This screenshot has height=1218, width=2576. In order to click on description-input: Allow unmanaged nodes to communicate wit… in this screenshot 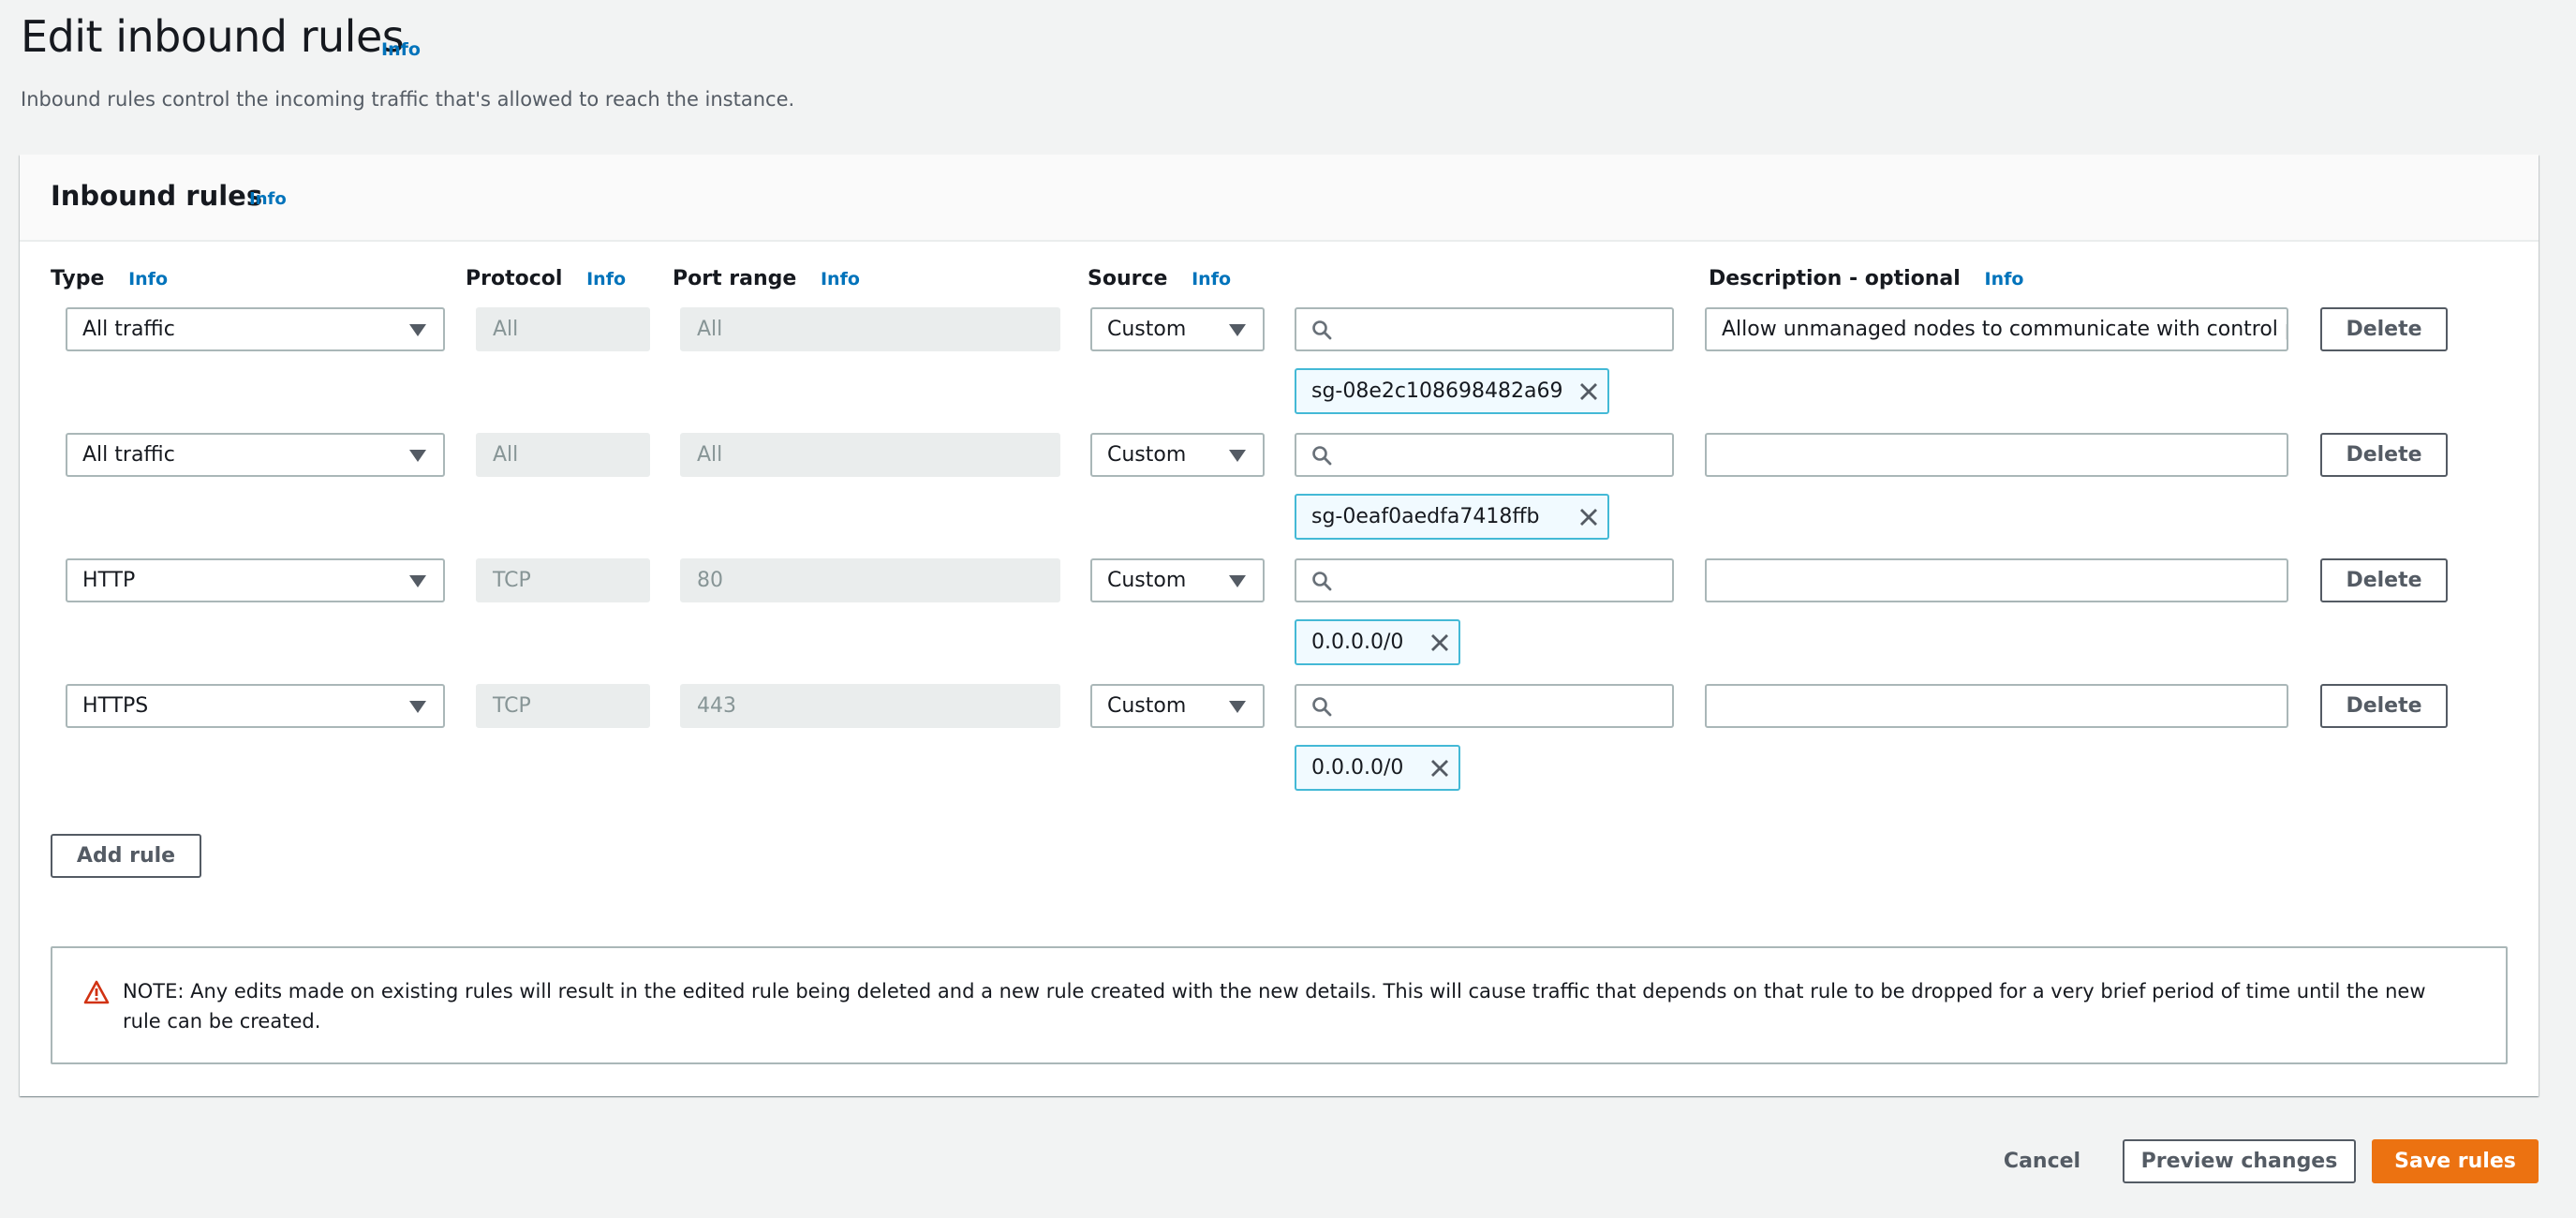, I will do `click(1996, 329)`.